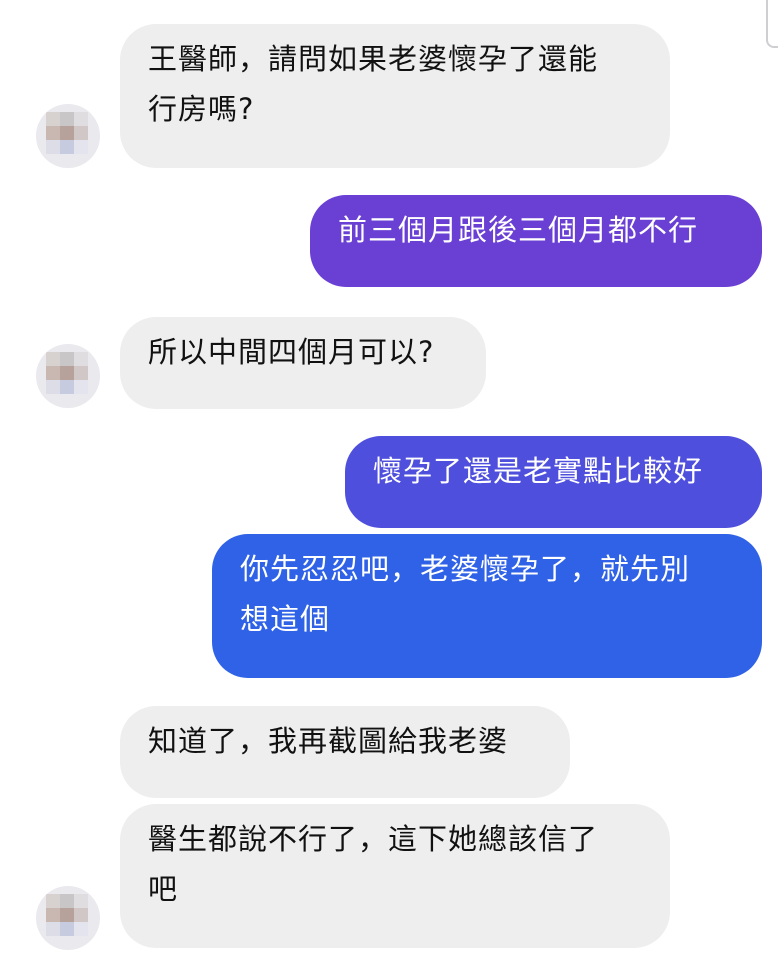  Describe the element at coordinates (345, 752) in the screenshot. I see `message-bubble-incoming: 知道了，我再截圖給我老婆` at that location.